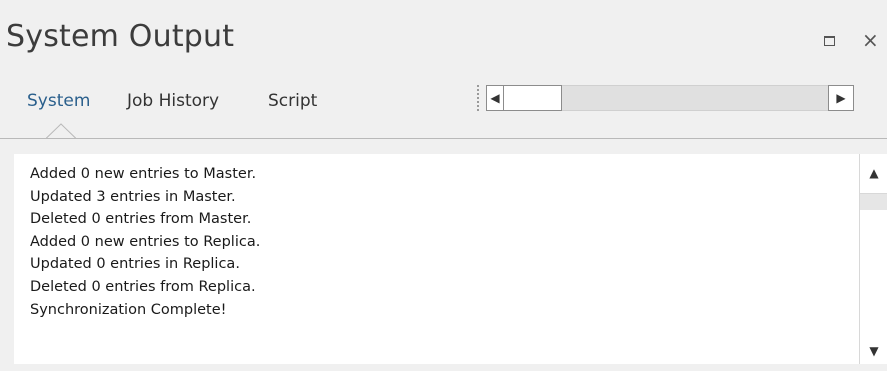  I want to click on arrow-down-icon: ▼, so click(874, 351).